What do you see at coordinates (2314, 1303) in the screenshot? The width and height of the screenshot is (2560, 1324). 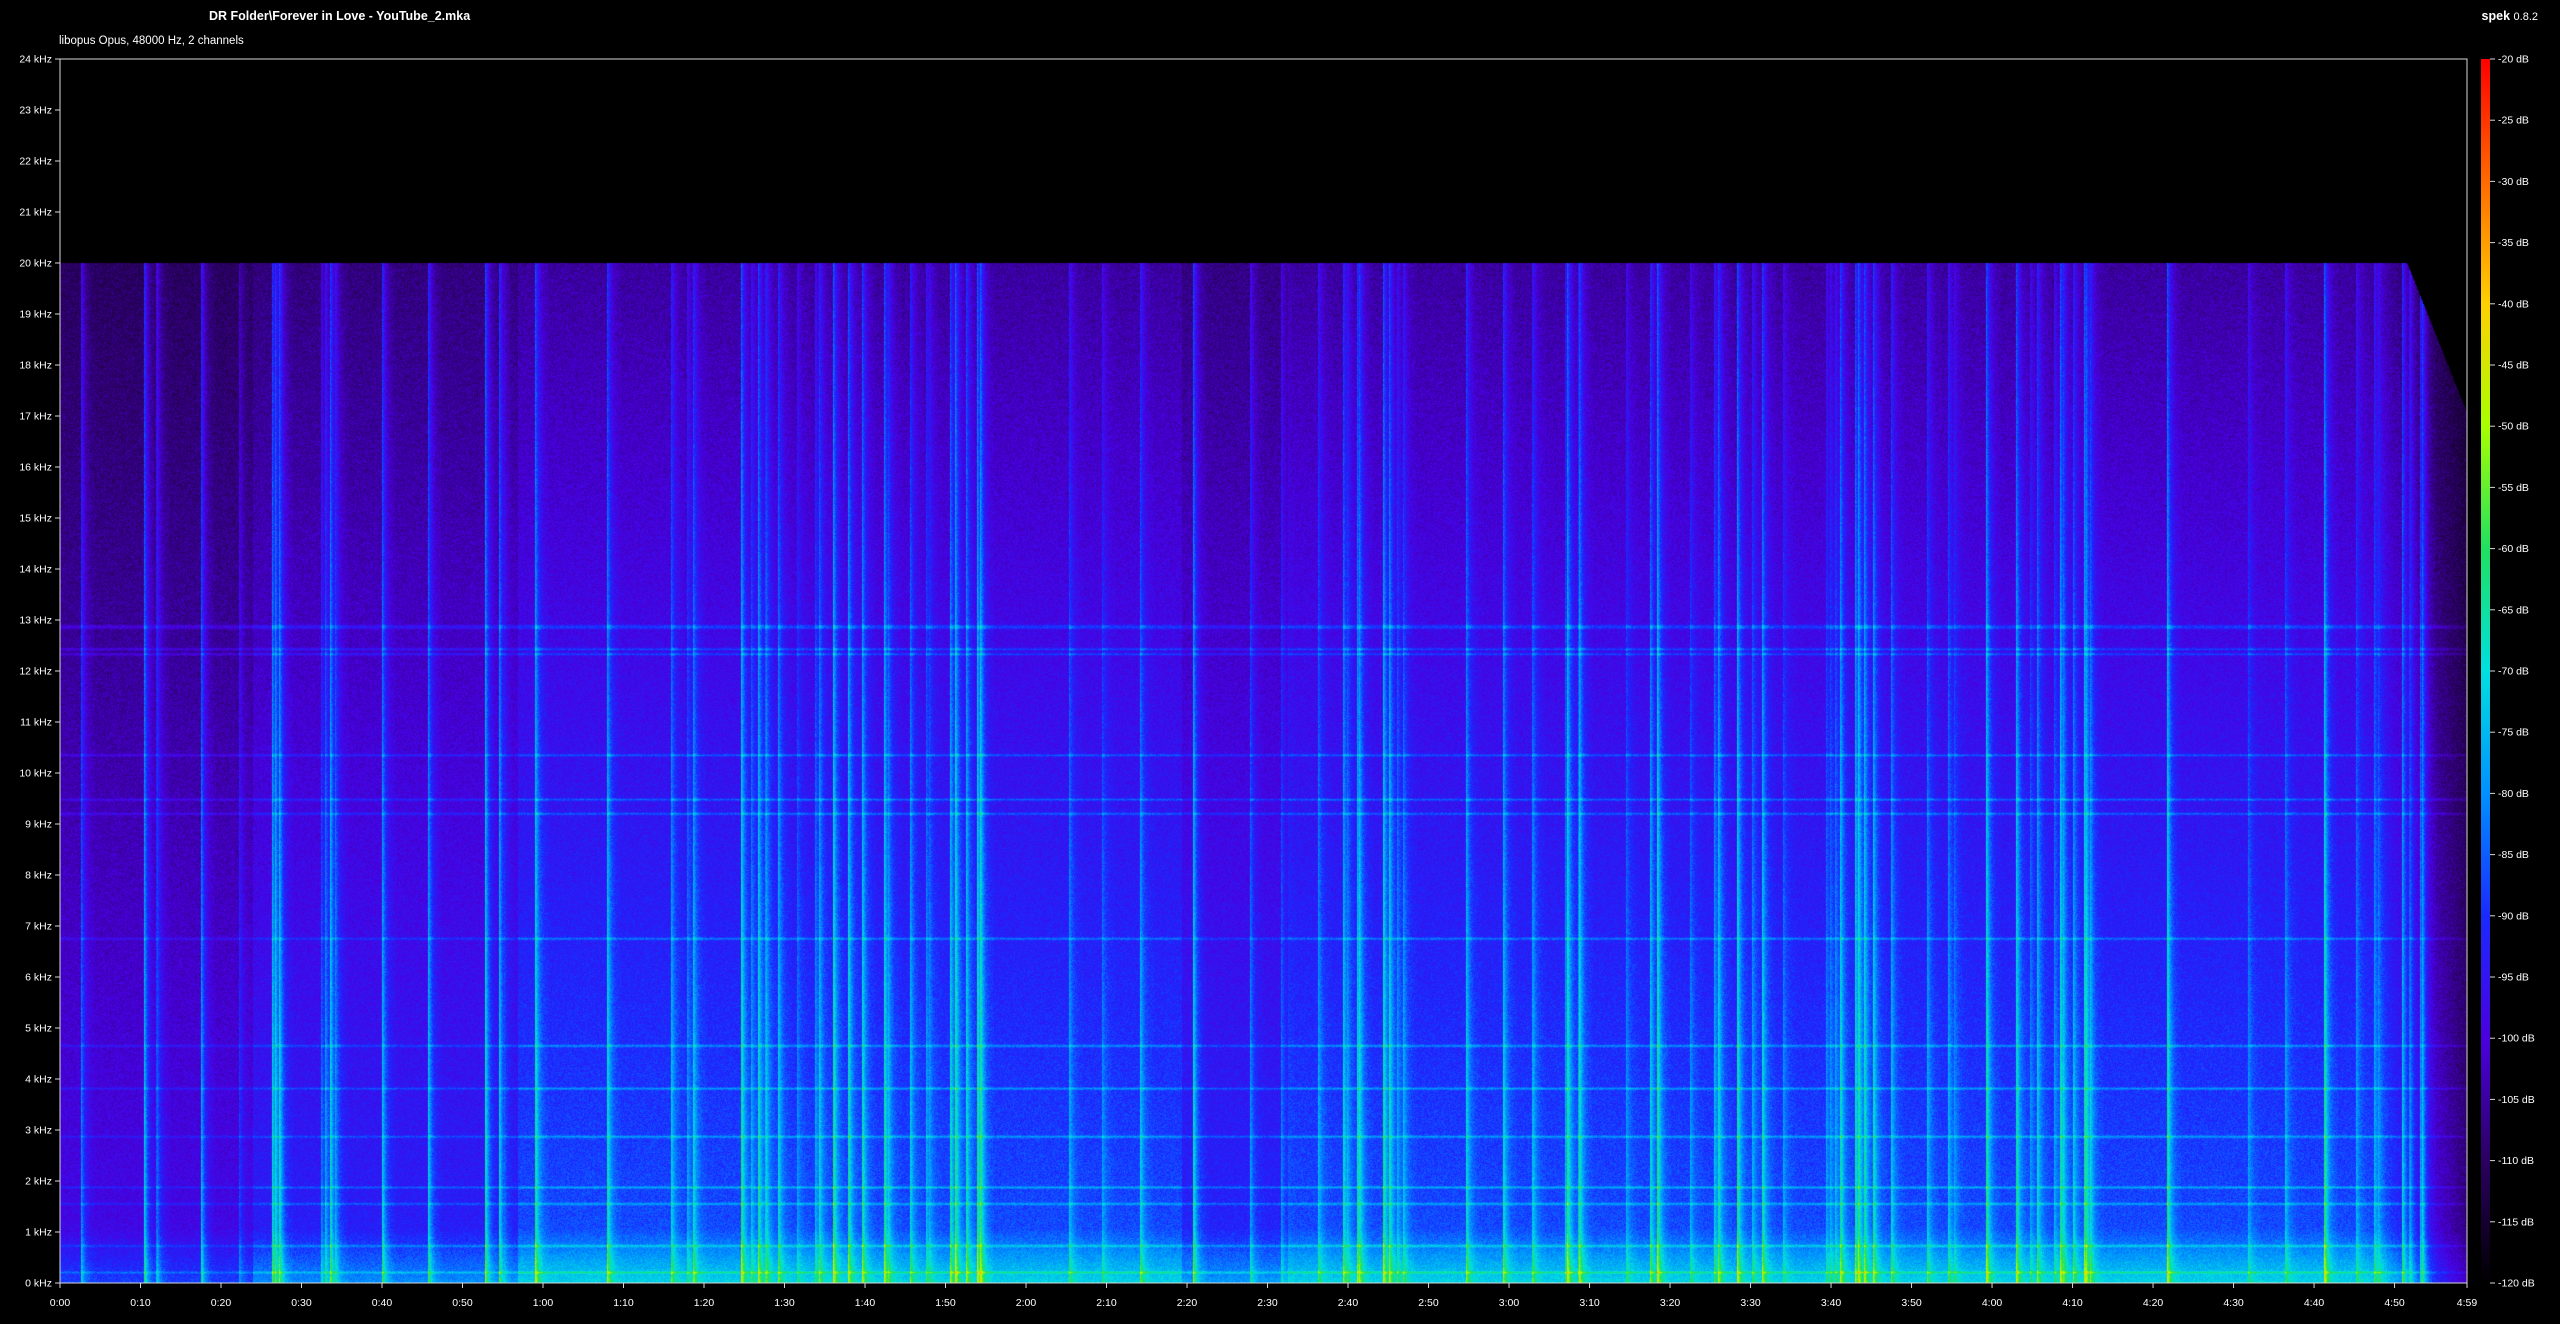 I see `time-tick-label: 4:40` at bounding box center [2314, 1303].